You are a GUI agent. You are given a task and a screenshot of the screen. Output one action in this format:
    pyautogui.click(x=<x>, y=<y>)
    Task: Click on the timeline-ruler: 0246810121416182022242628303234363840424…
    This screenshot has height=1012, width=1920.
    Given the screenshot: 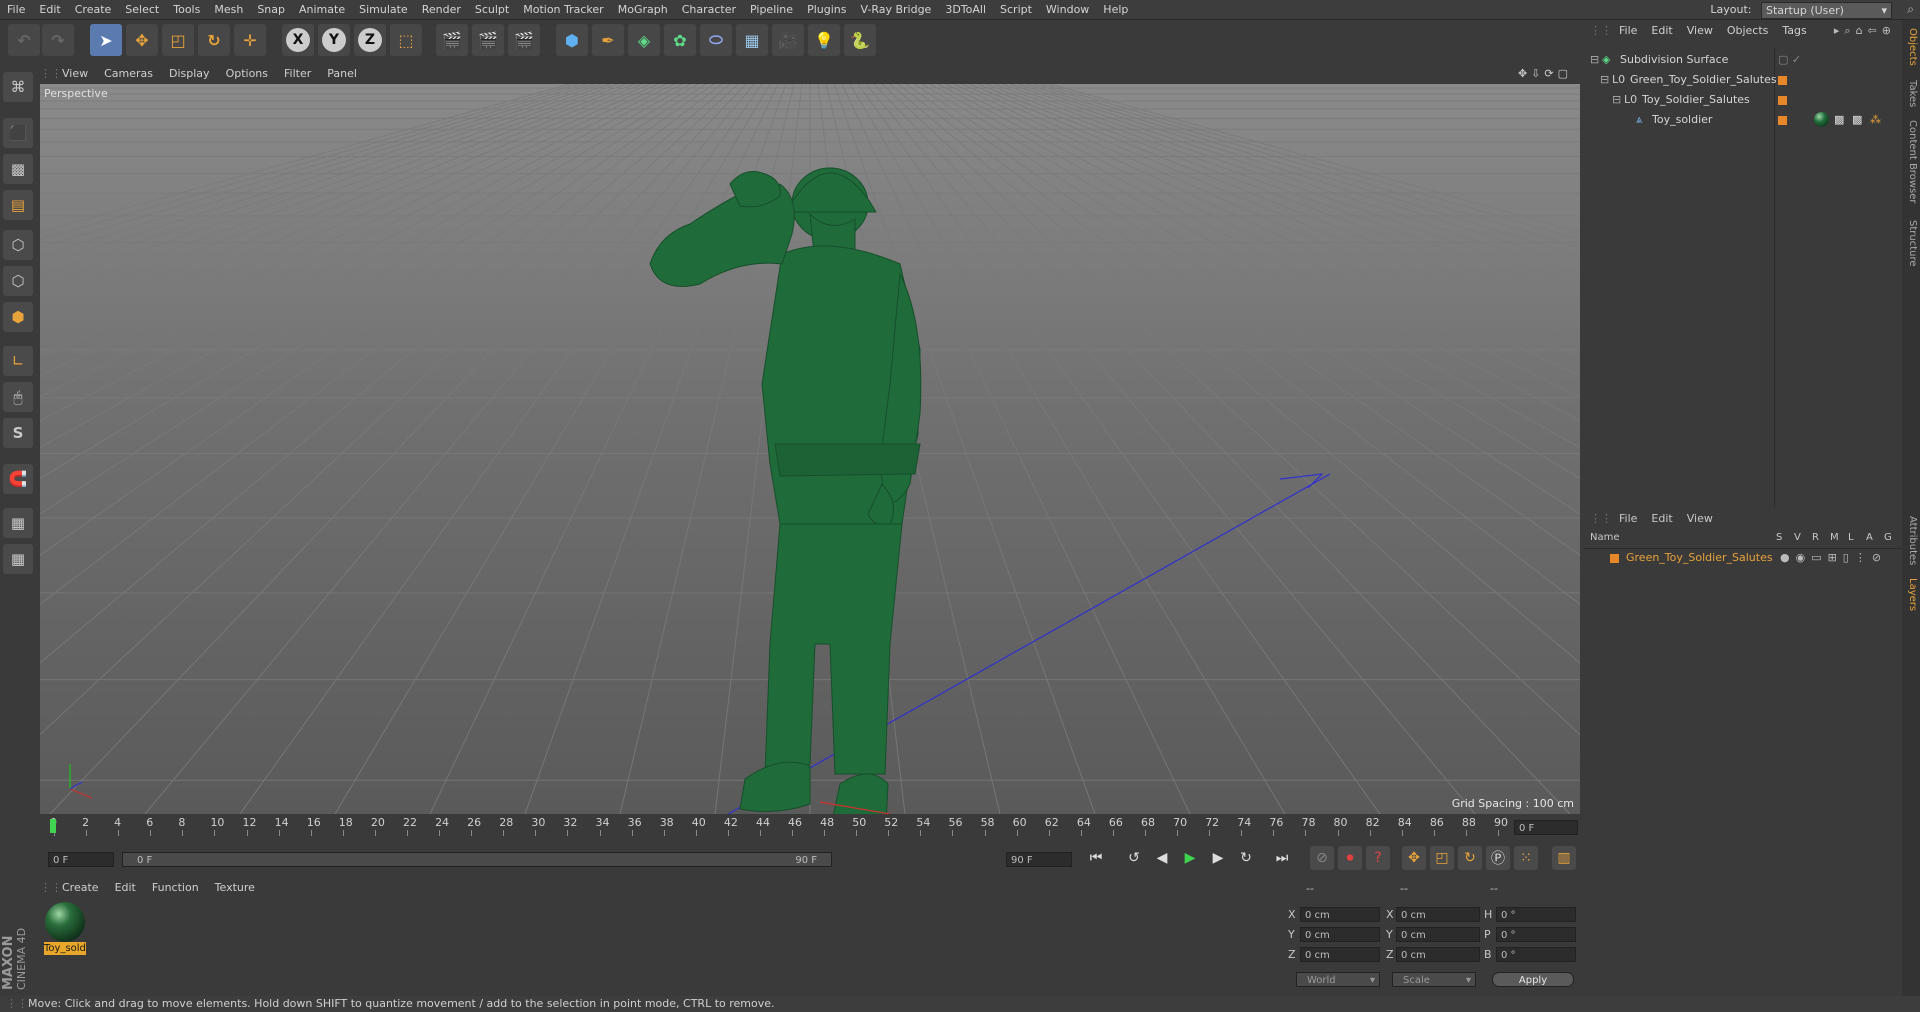 What is the action you would take?
    pyautogui.click(x=810, y=828)
    